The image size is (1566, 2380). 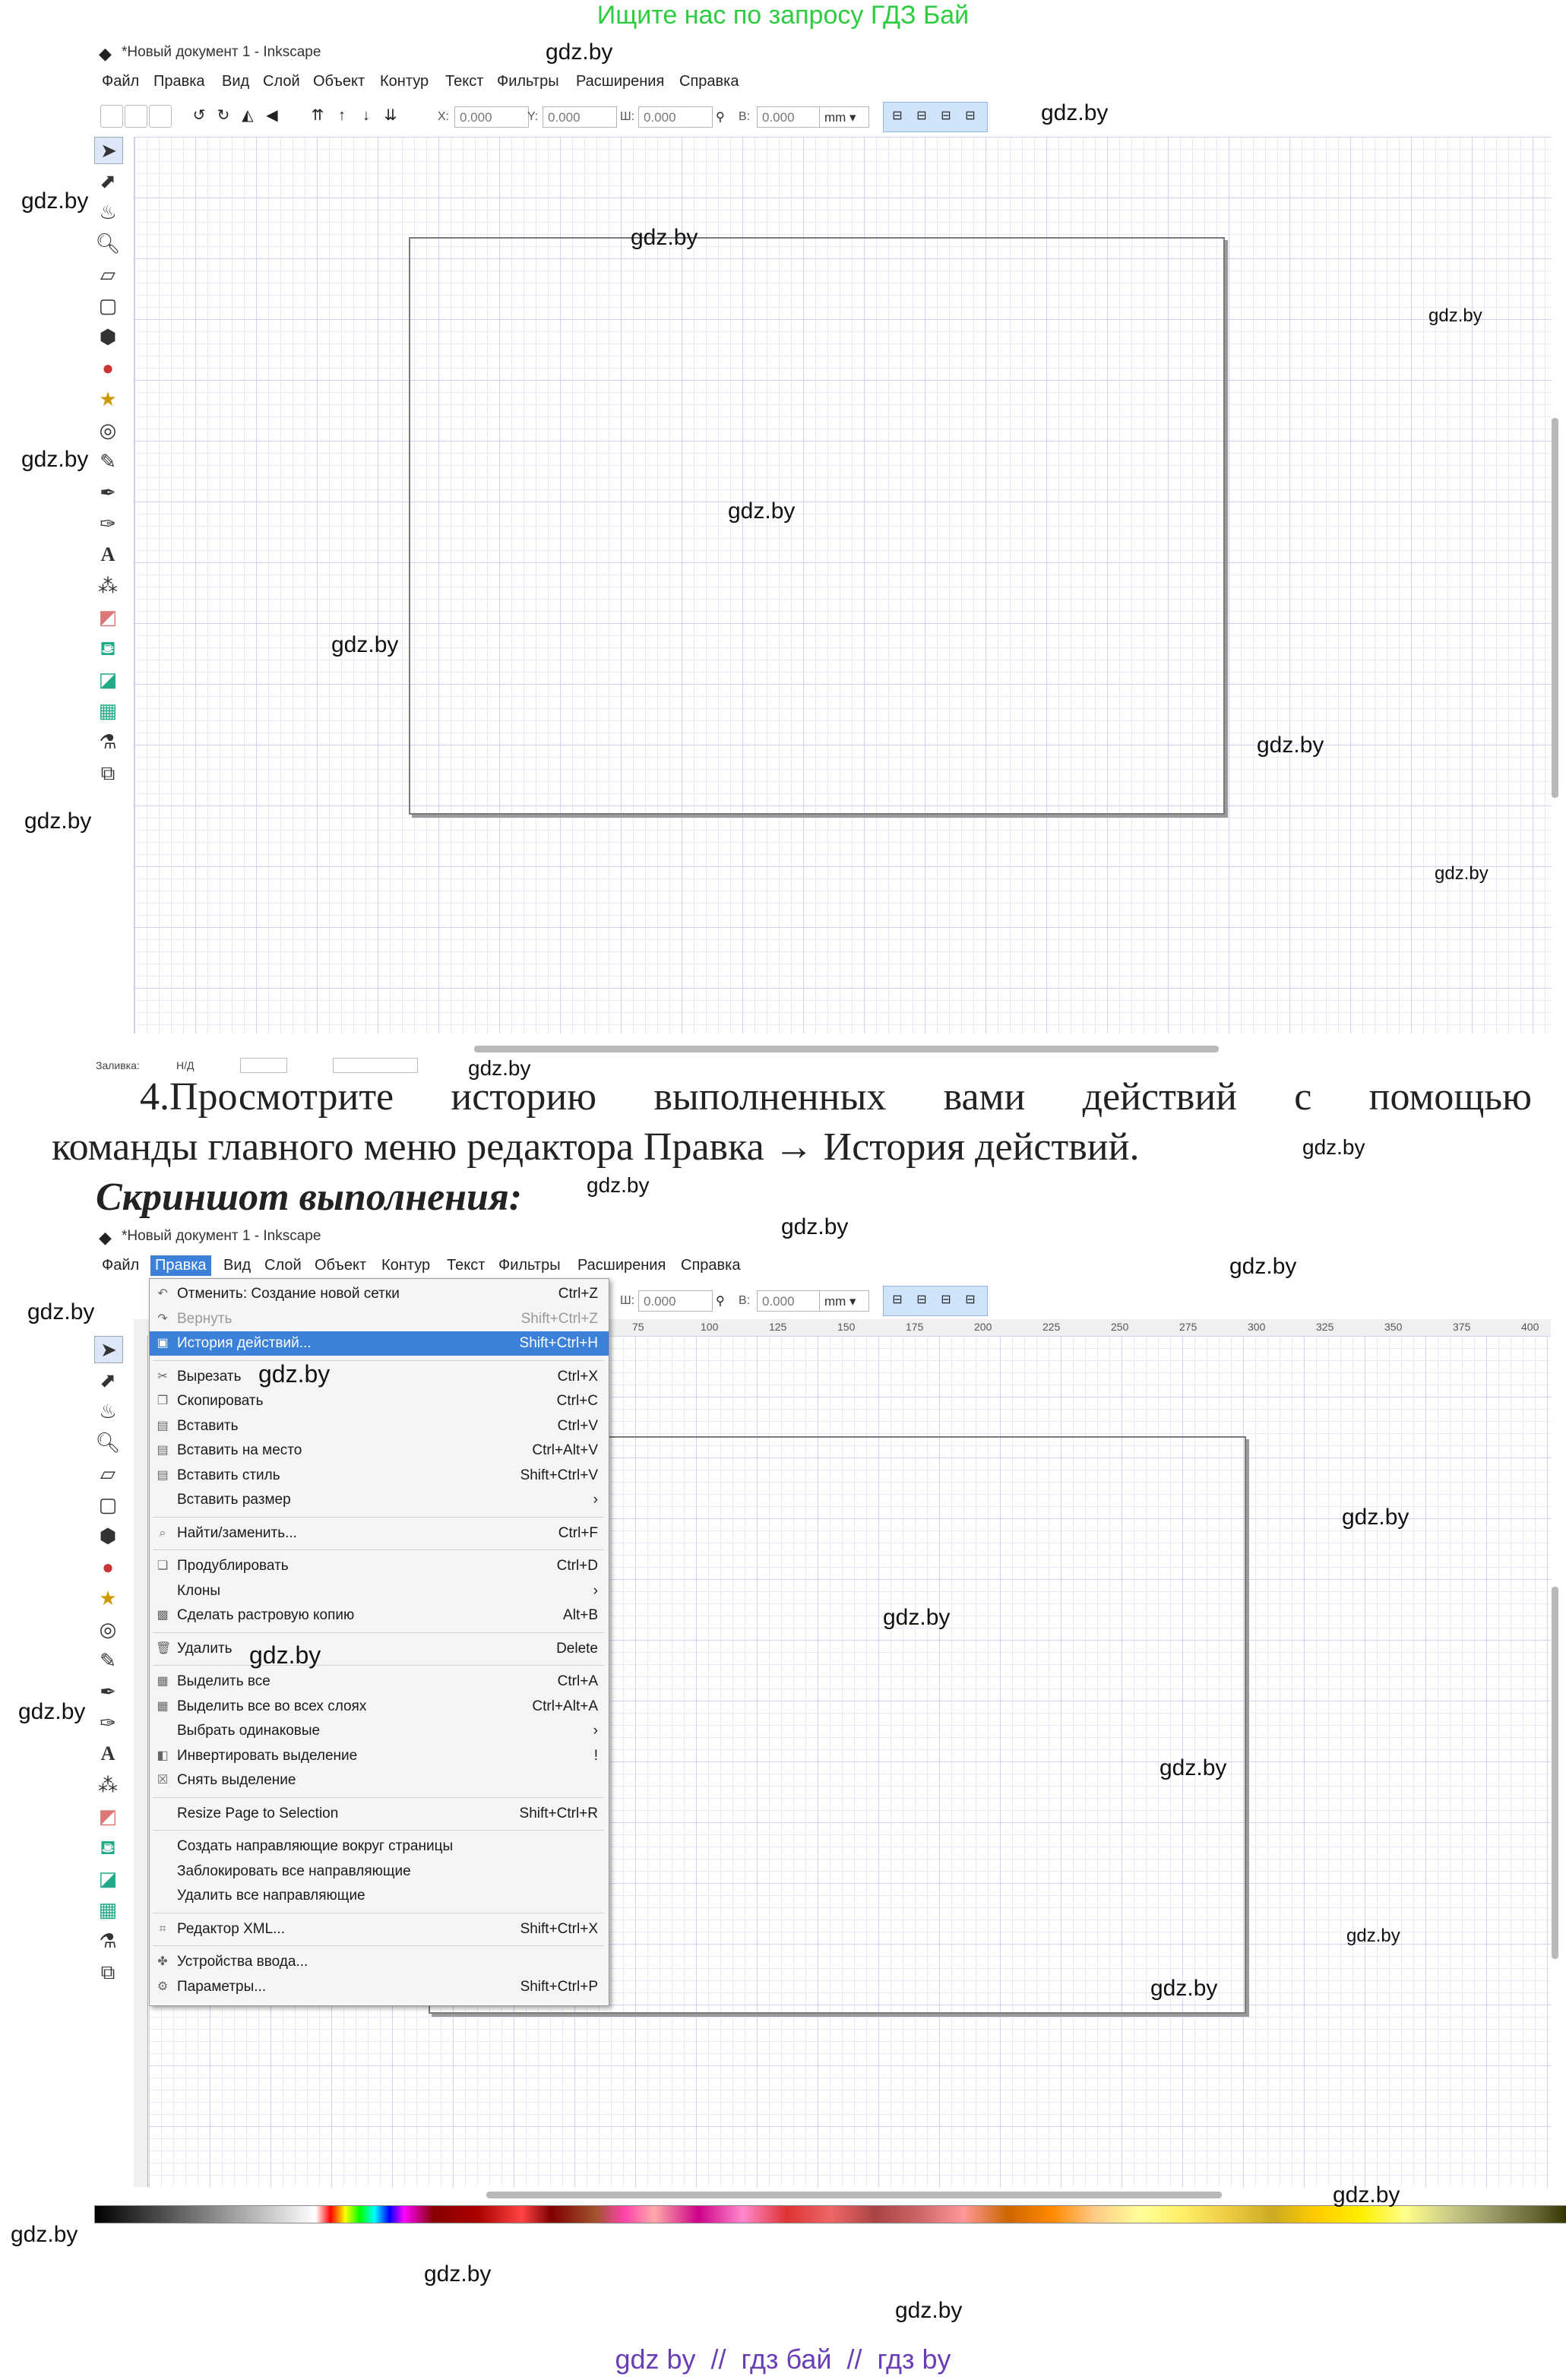 What do you see at coordinates (466, 1265) in the screenshot?
I see `menu-text: Текст` at bounding box center [466, 1265].